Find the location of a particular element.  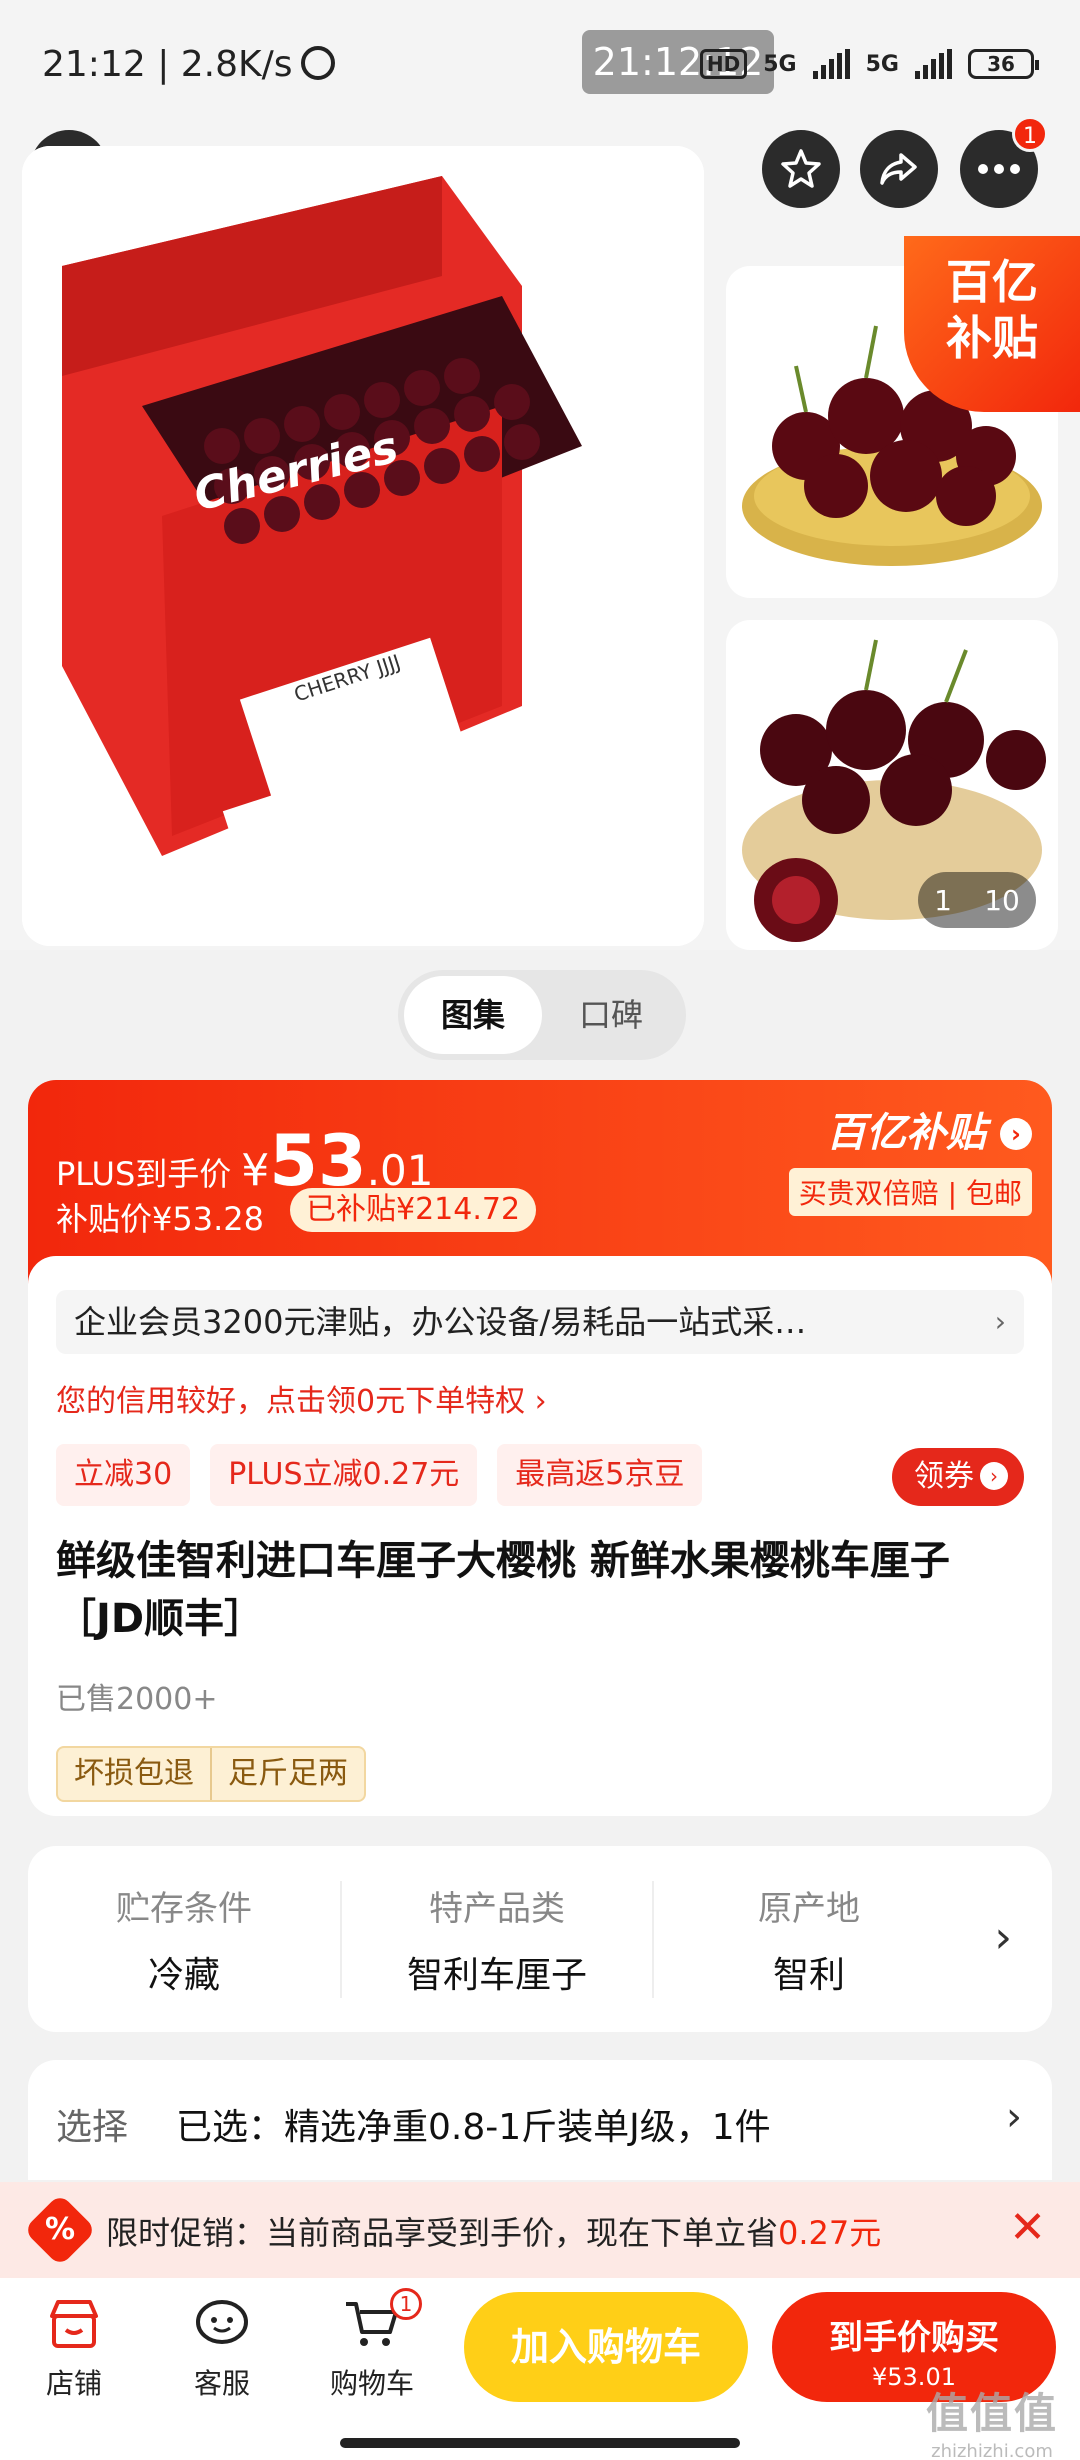

guarantee-text: 买贵双倍赔 | 包邮 is located at coordinates (910, 1192).